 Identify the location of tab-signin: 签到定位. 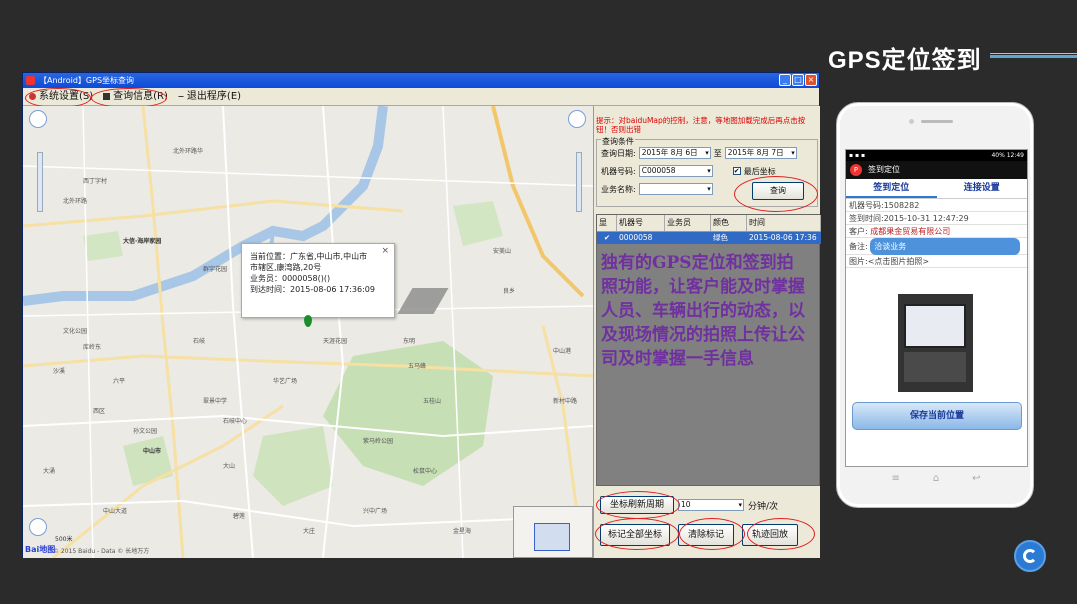
(891, 188).